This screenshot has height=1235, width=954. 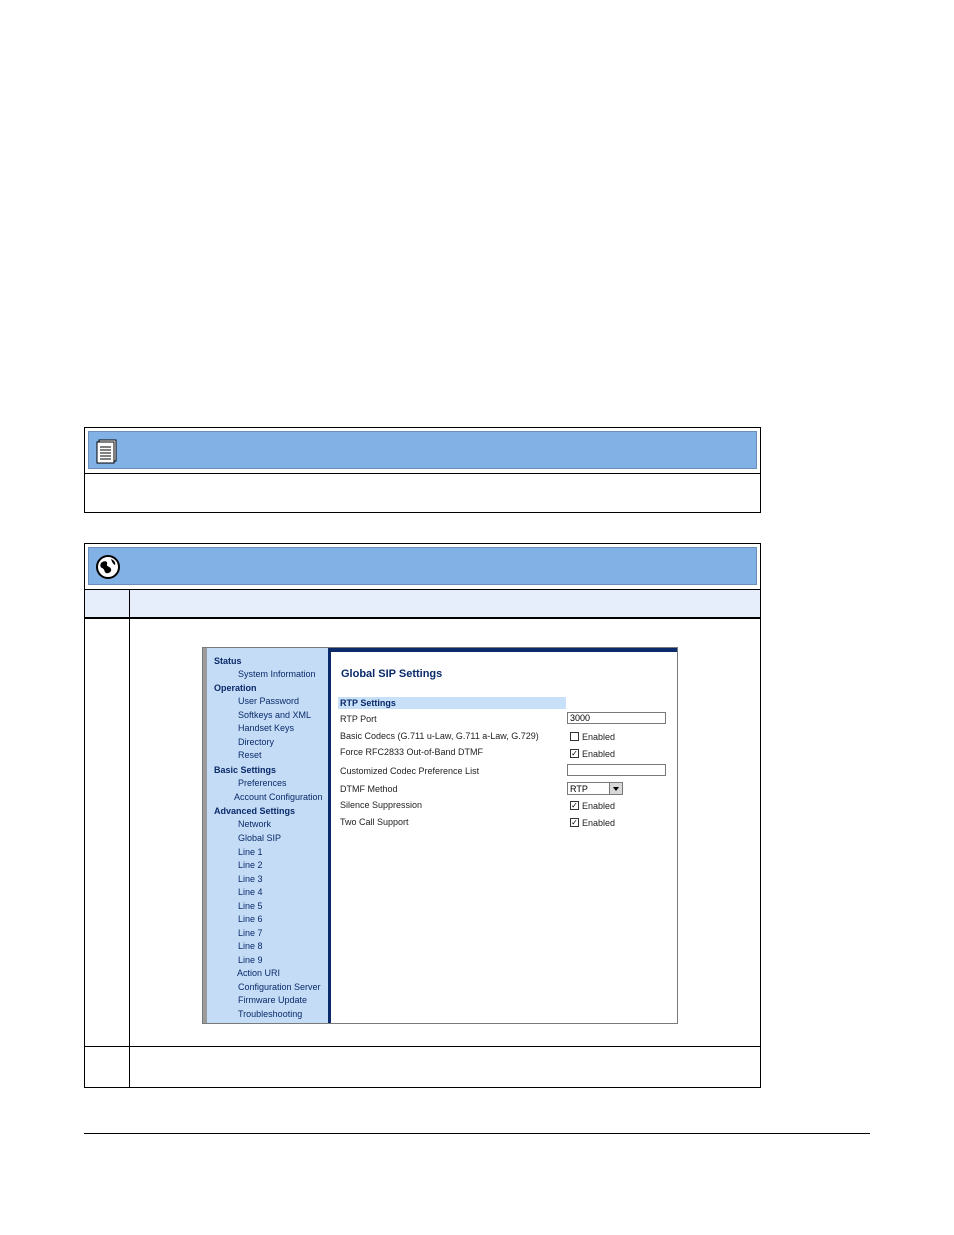 What do you see at coordinates (278, 797) in the screenshot?
I see `nav-item-account-configuration: Account Configuration` at bounding box center [278, 797].